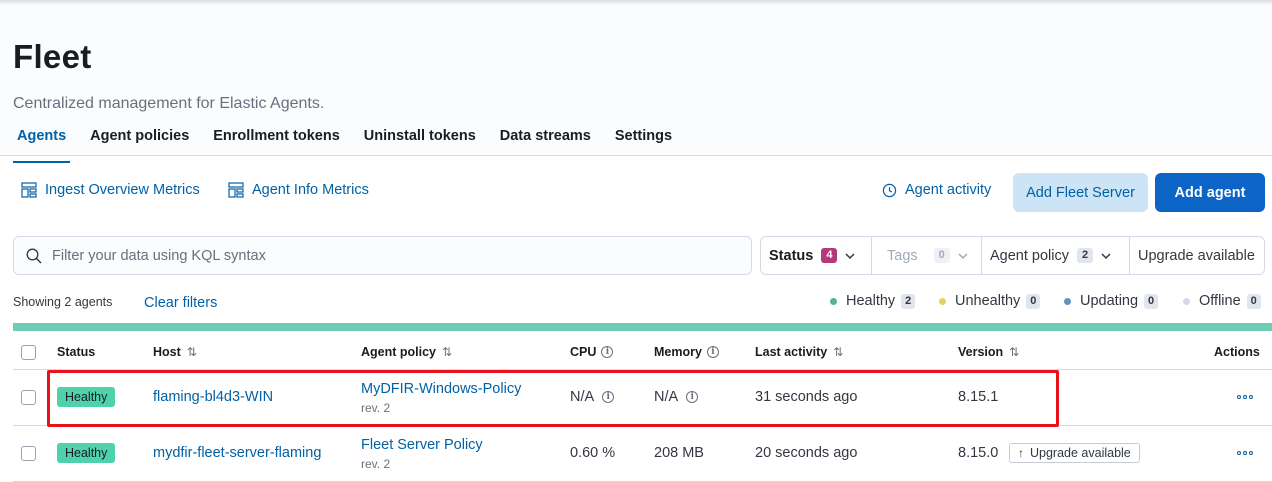 This screenshot has width=1272, height=482. I want to click on upgrade-available-filter: Upgrade available, so click(1197, 255).